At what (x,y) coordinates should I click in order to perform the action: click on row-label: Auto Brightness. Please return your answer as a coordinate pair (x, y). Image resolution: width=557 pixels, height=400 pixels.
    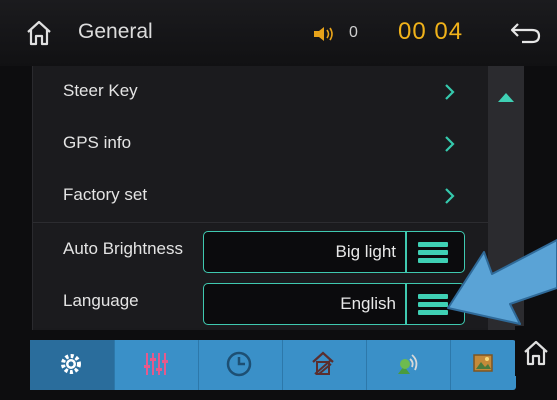
    Looking at the image, I should click on (123, 248).